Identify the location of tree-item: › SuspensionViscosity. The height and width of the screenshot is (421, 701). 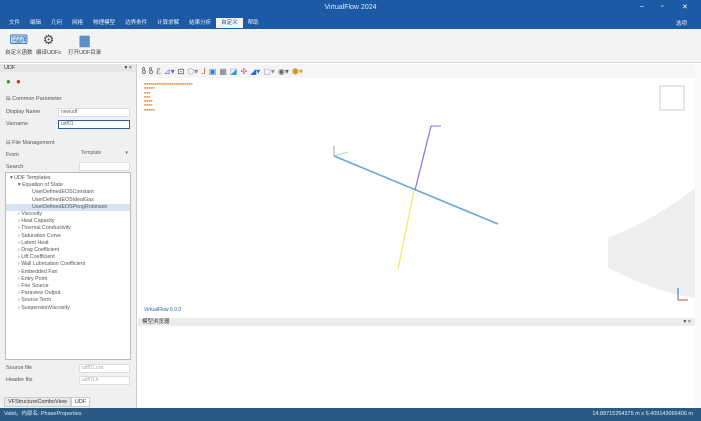
(68, 308).